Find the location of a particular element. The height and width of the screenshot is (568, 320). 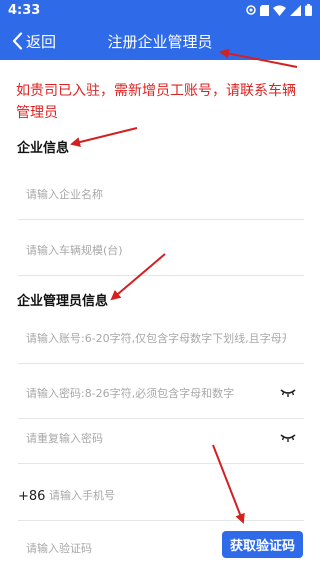

repeat-password-field is located at coordinates (161, 442).